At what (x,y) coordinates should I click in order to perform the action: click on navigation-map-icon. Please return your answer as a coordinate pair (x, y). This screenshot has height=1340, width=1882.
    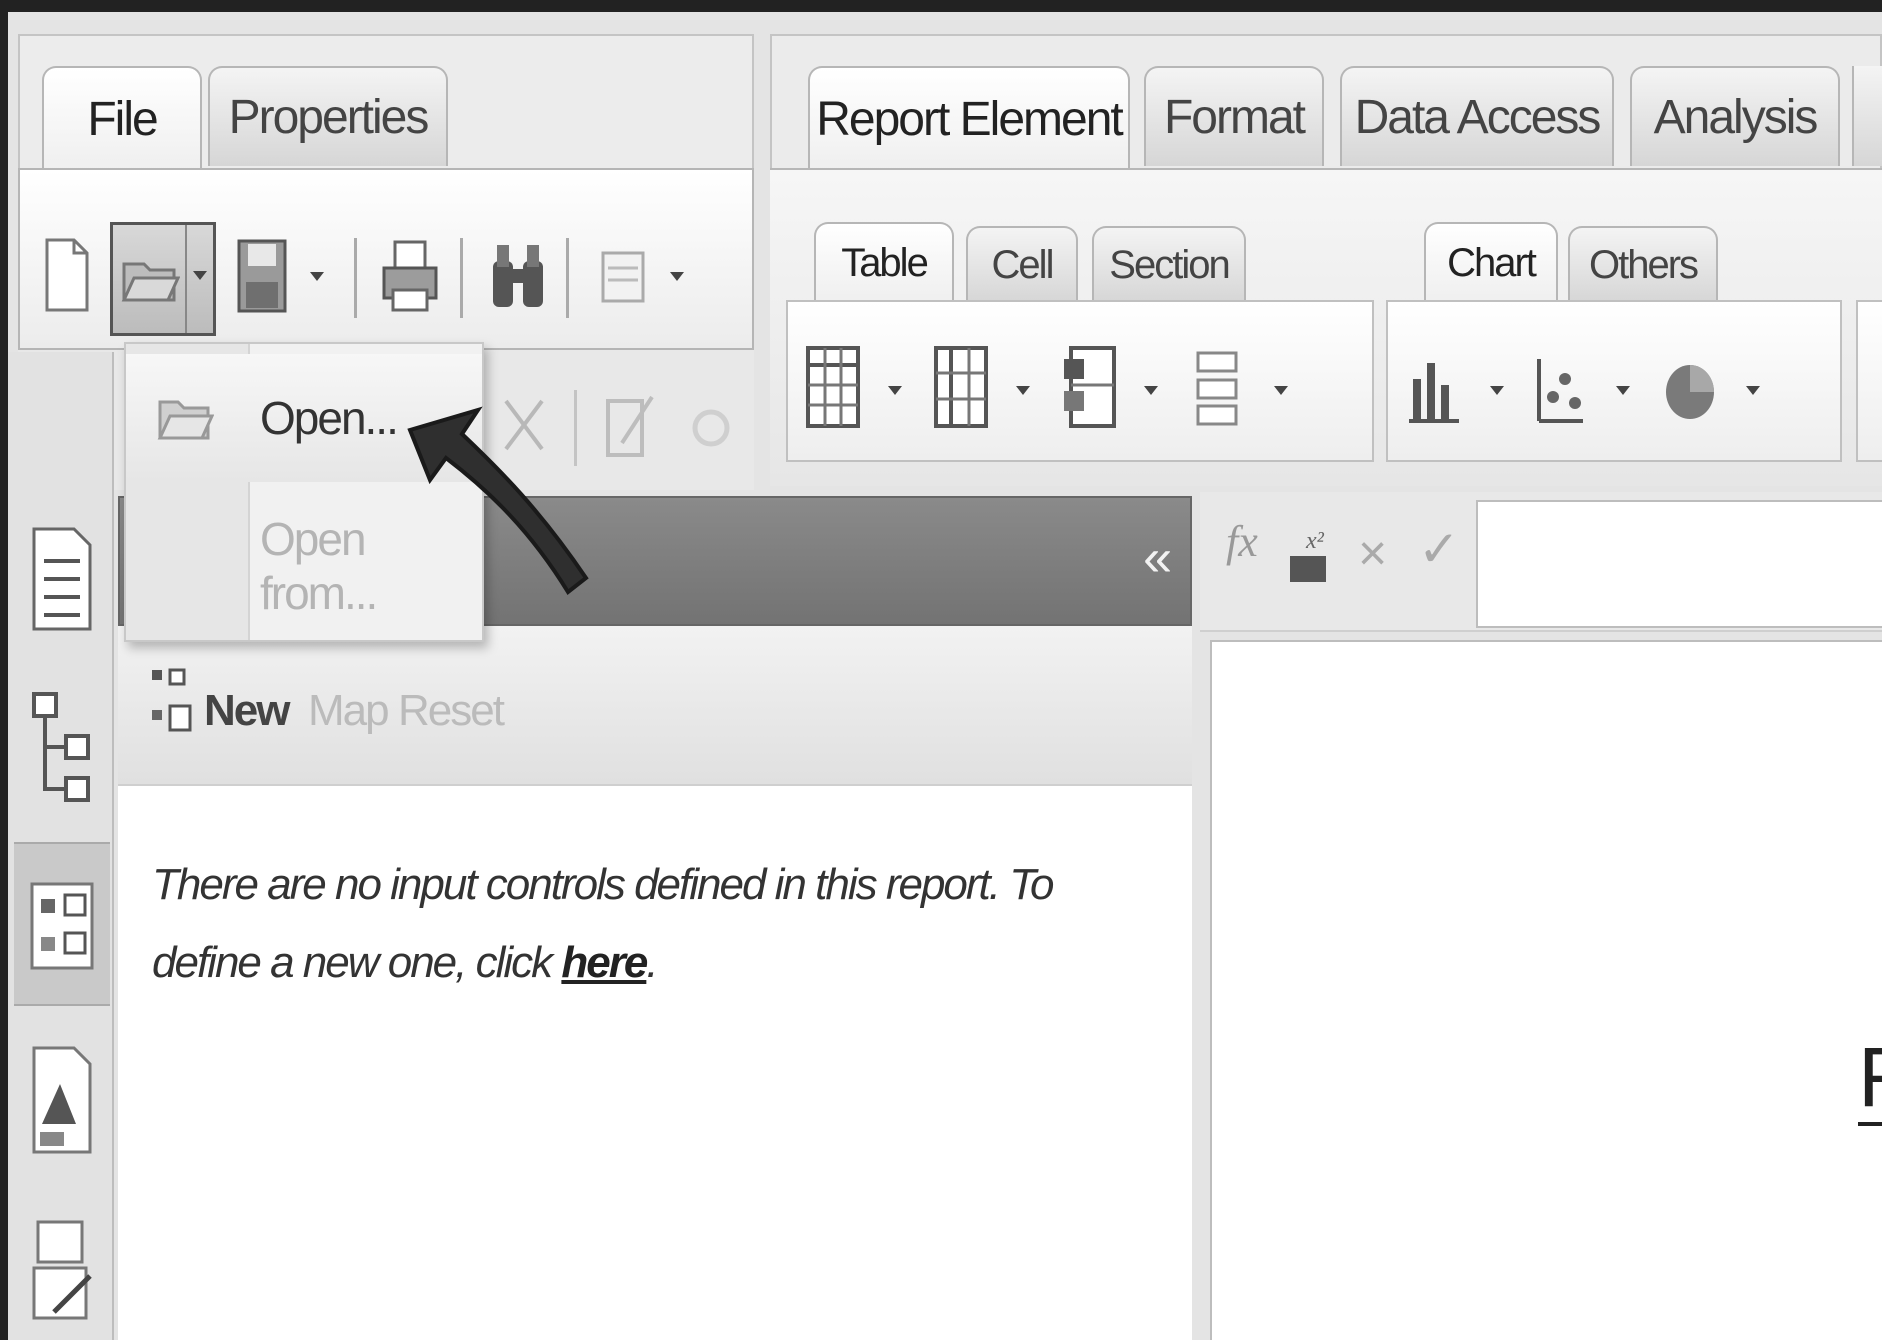
    Looking at the image, I should click on (62, 748).